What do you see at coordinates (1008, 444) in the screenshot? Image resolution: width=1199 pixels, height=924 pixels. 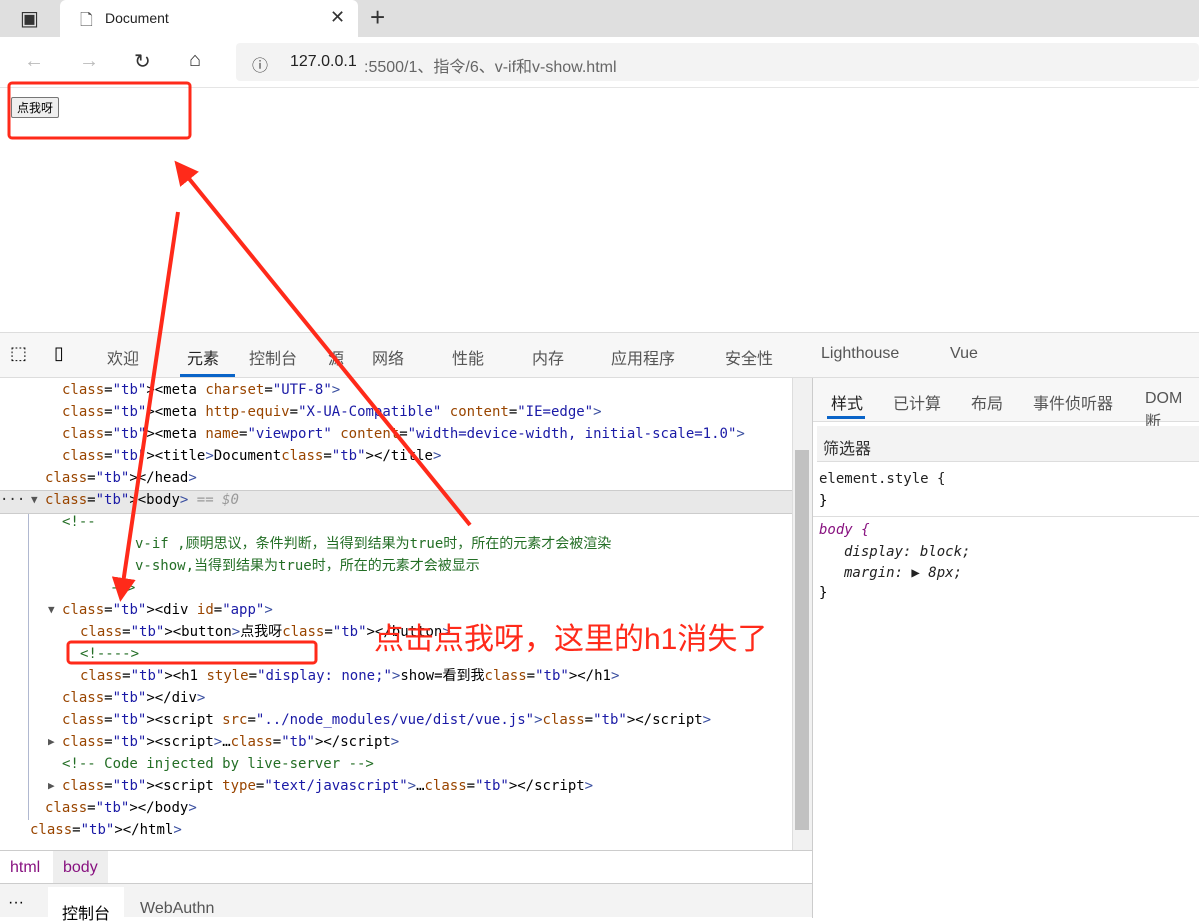 I see `filter-input: 筛选器` at bounding box center [1008, 444].